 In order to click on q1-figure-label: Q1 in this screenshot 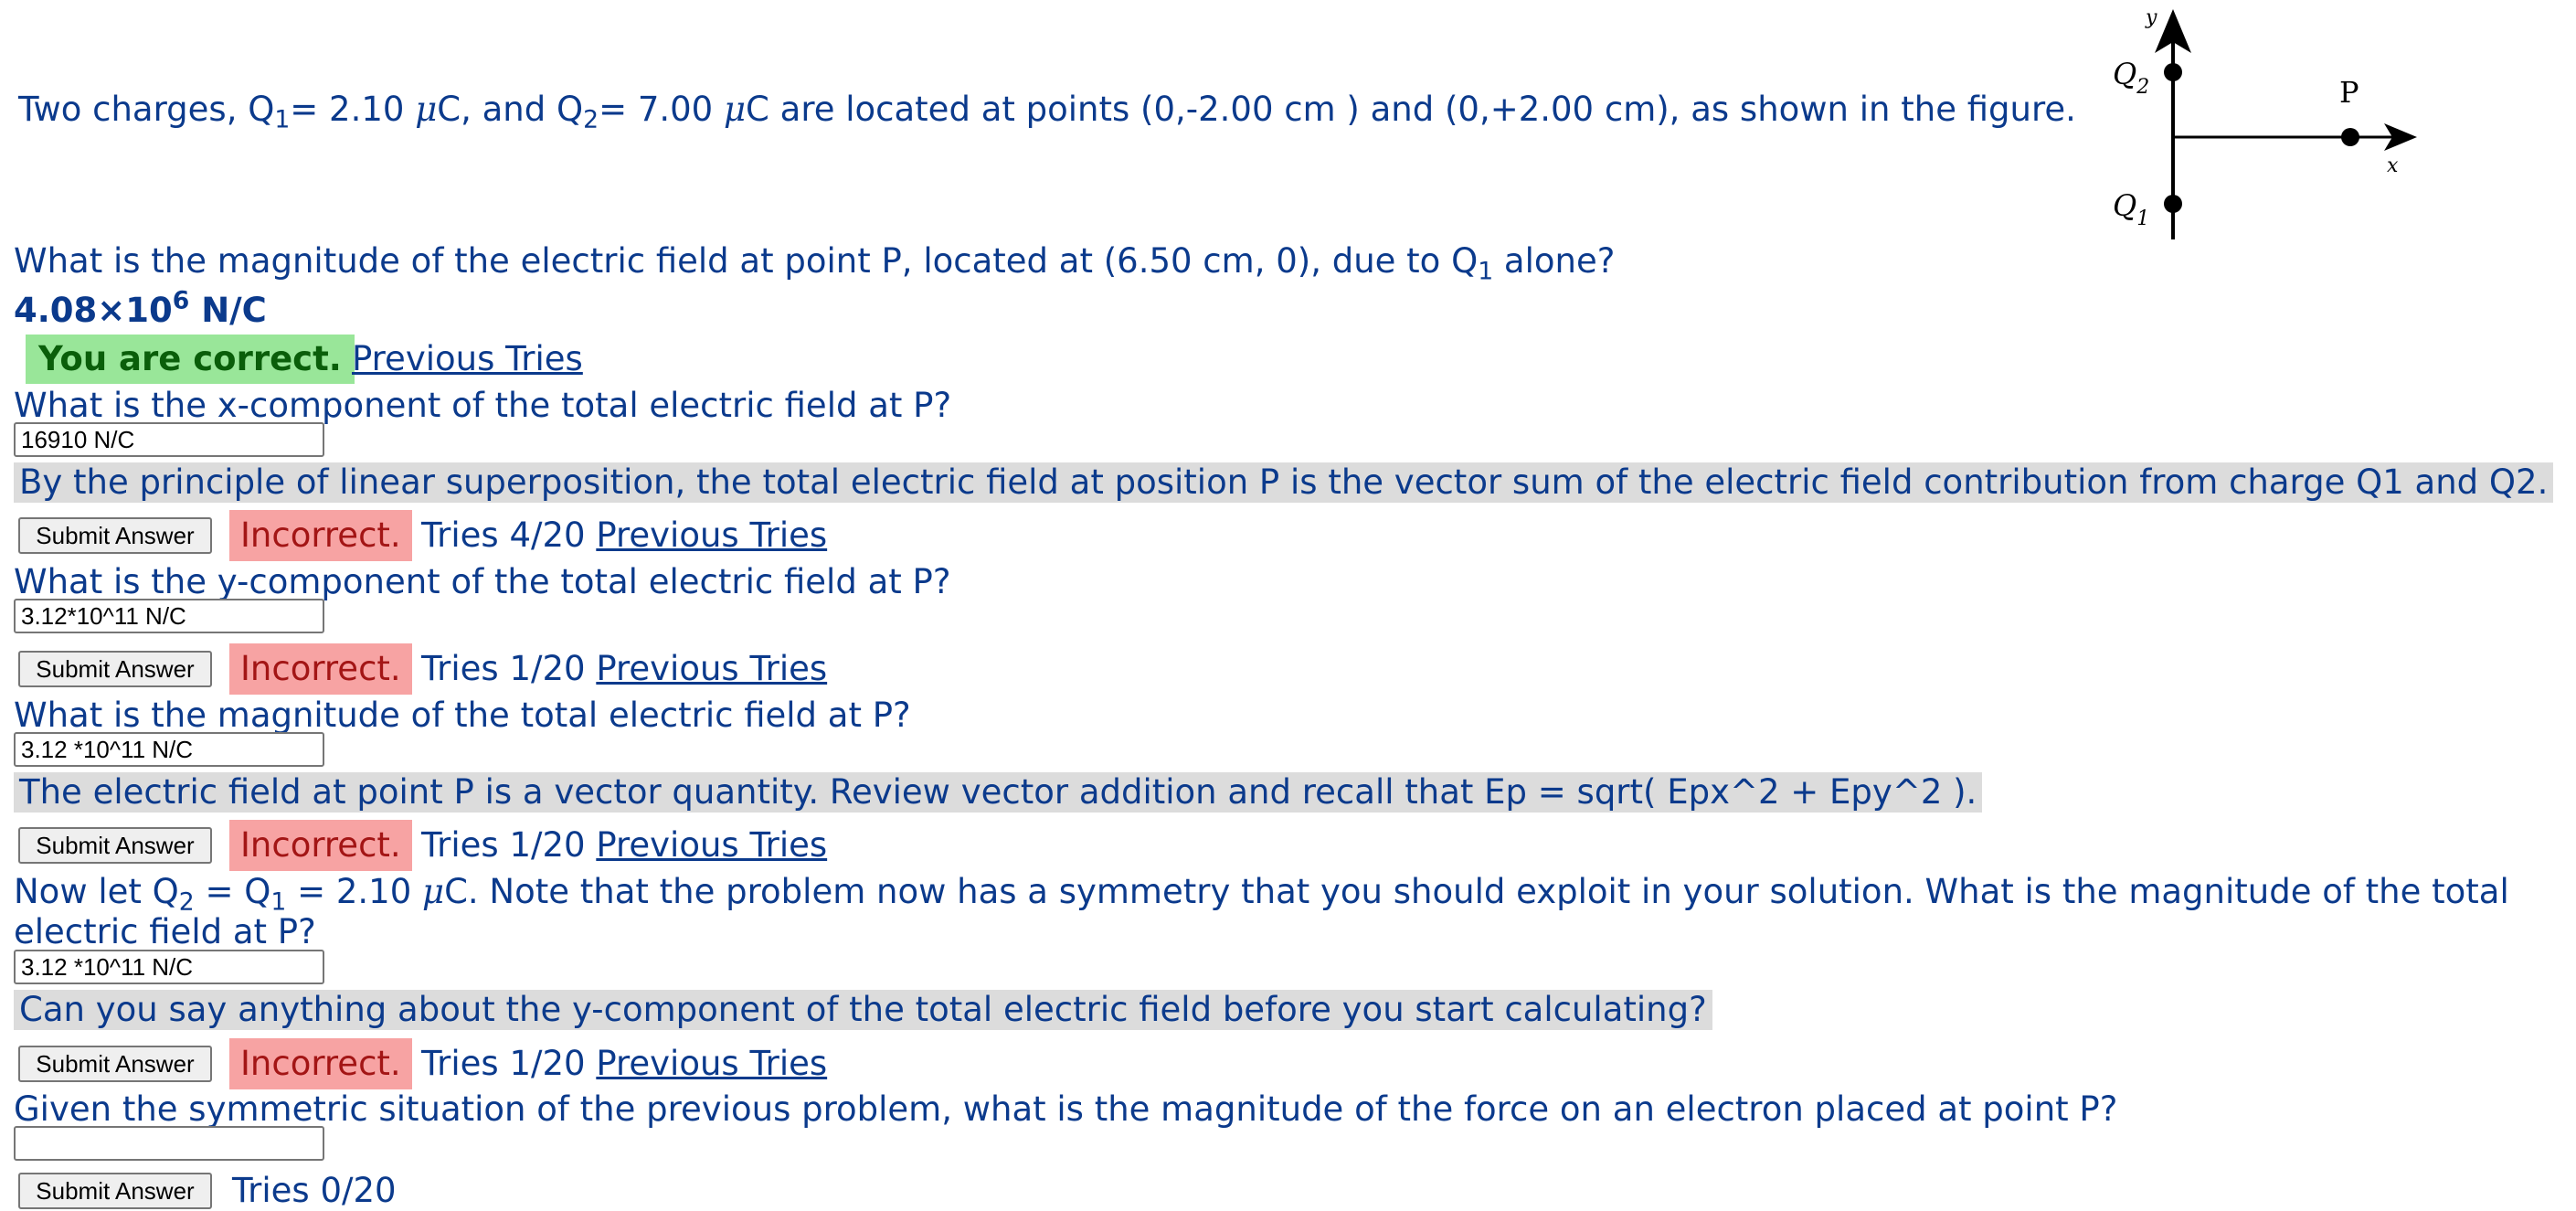, I will do `click(2131, 209)`.